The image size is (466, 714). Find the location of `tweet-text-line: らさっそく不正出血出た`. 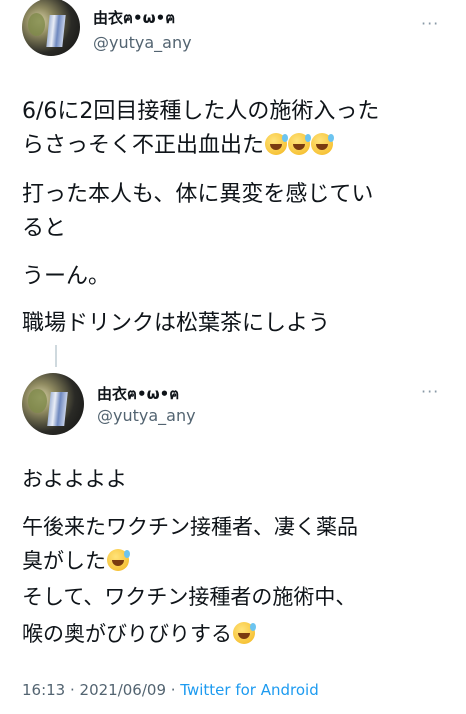

tweet-text-line: らさっそく不正出血出た is located at coordinates (178, 146).